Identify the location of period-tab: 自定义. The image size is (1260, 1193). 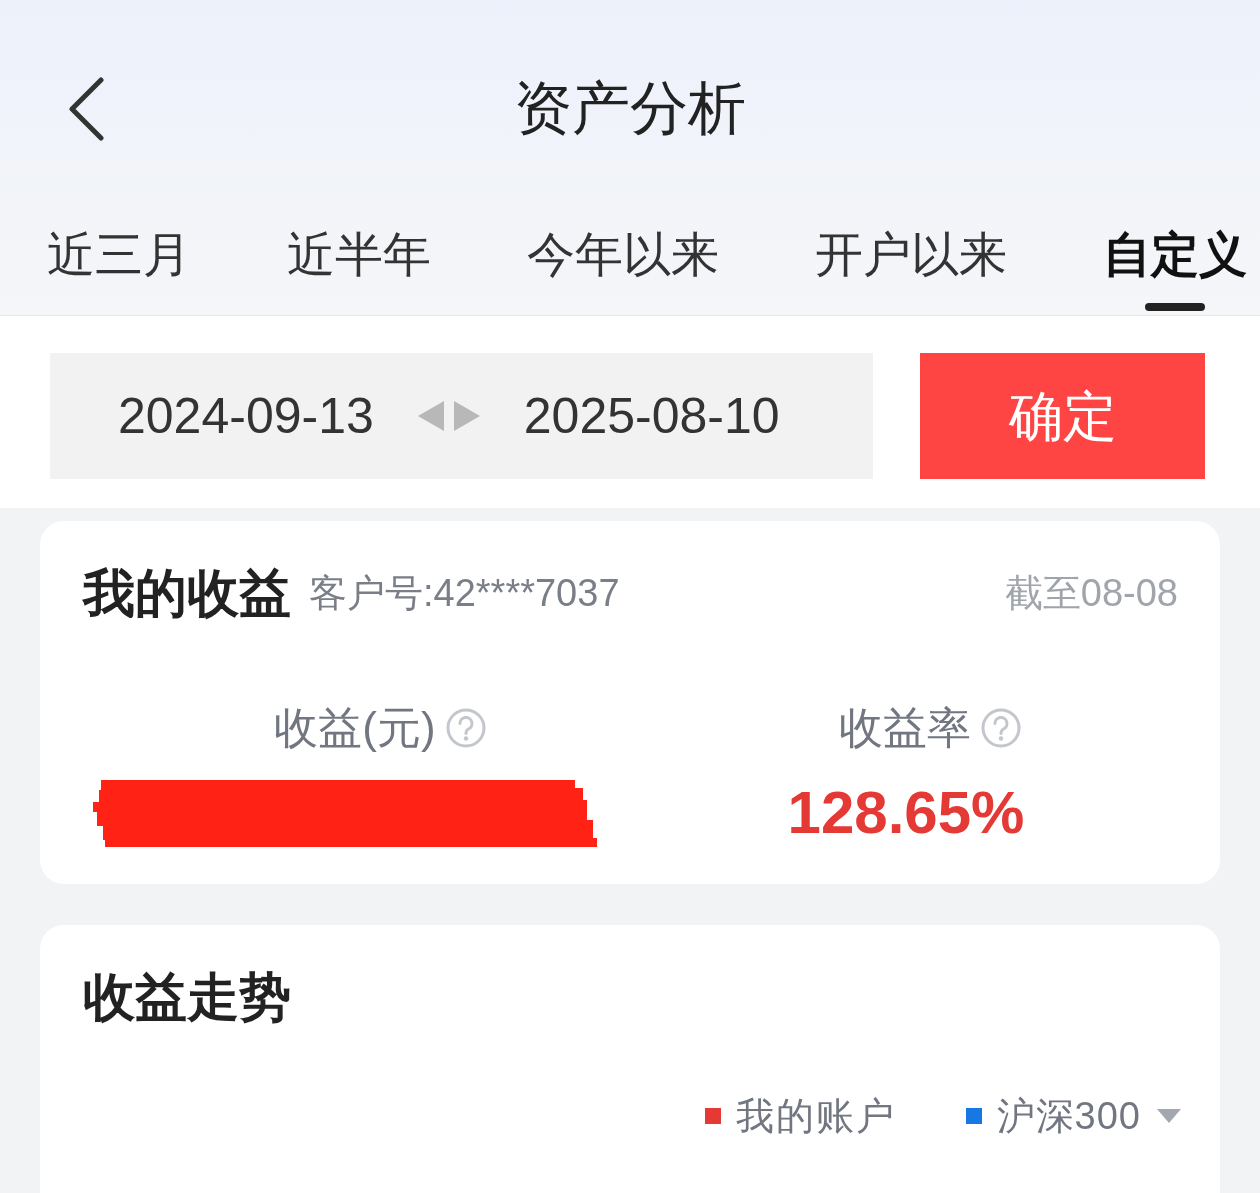
(1175, 273).